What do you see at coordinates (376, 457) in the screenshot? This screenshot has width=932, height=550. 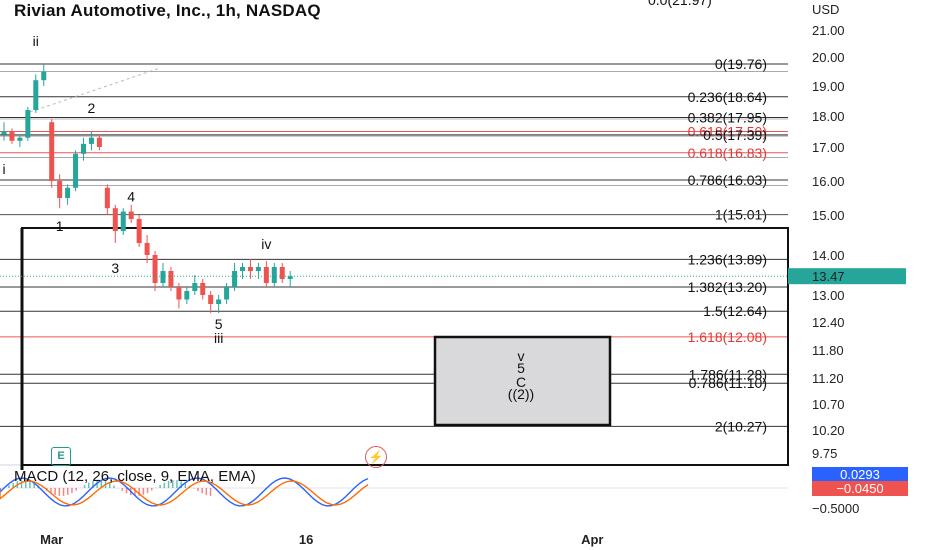 I see `lightning-icon: ⚡` at bounding box center [376, 457].